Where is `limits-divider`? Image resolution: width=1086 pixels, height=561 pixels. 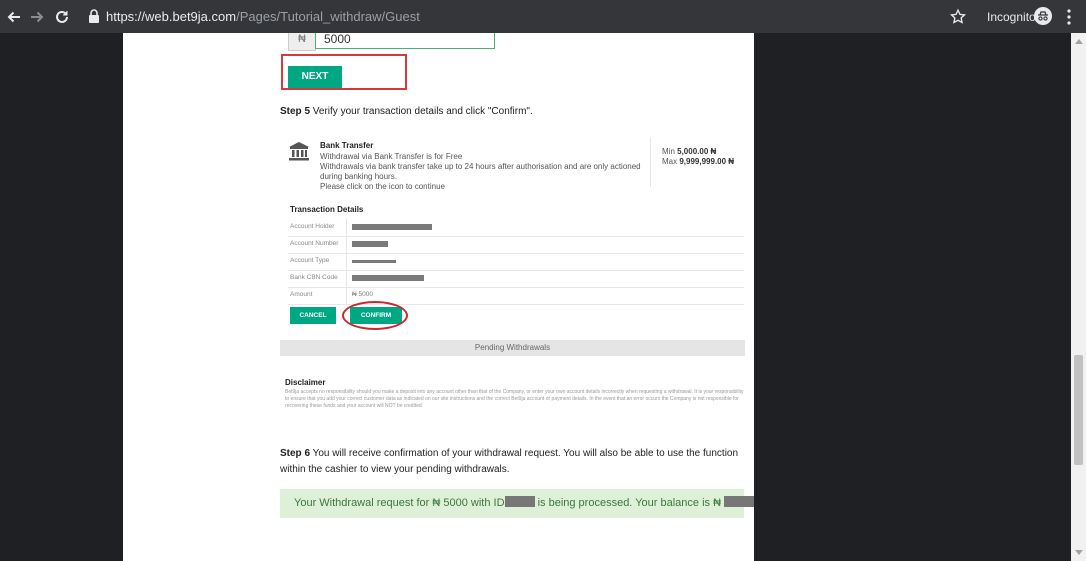 limits-divider is located at coordinates (650, 162).